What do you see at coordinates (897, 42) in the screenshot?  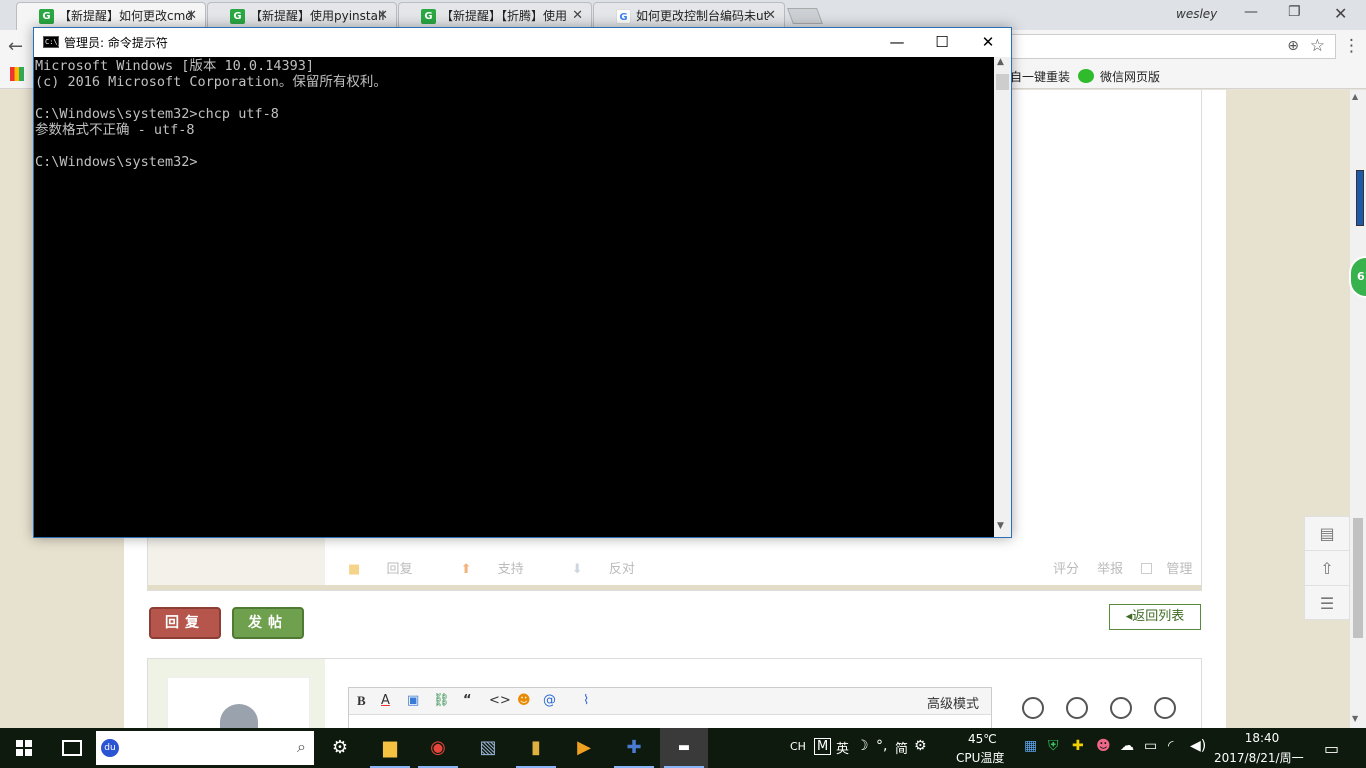 I see `console-minimize-icon: —` at bounding box center [897, 42].